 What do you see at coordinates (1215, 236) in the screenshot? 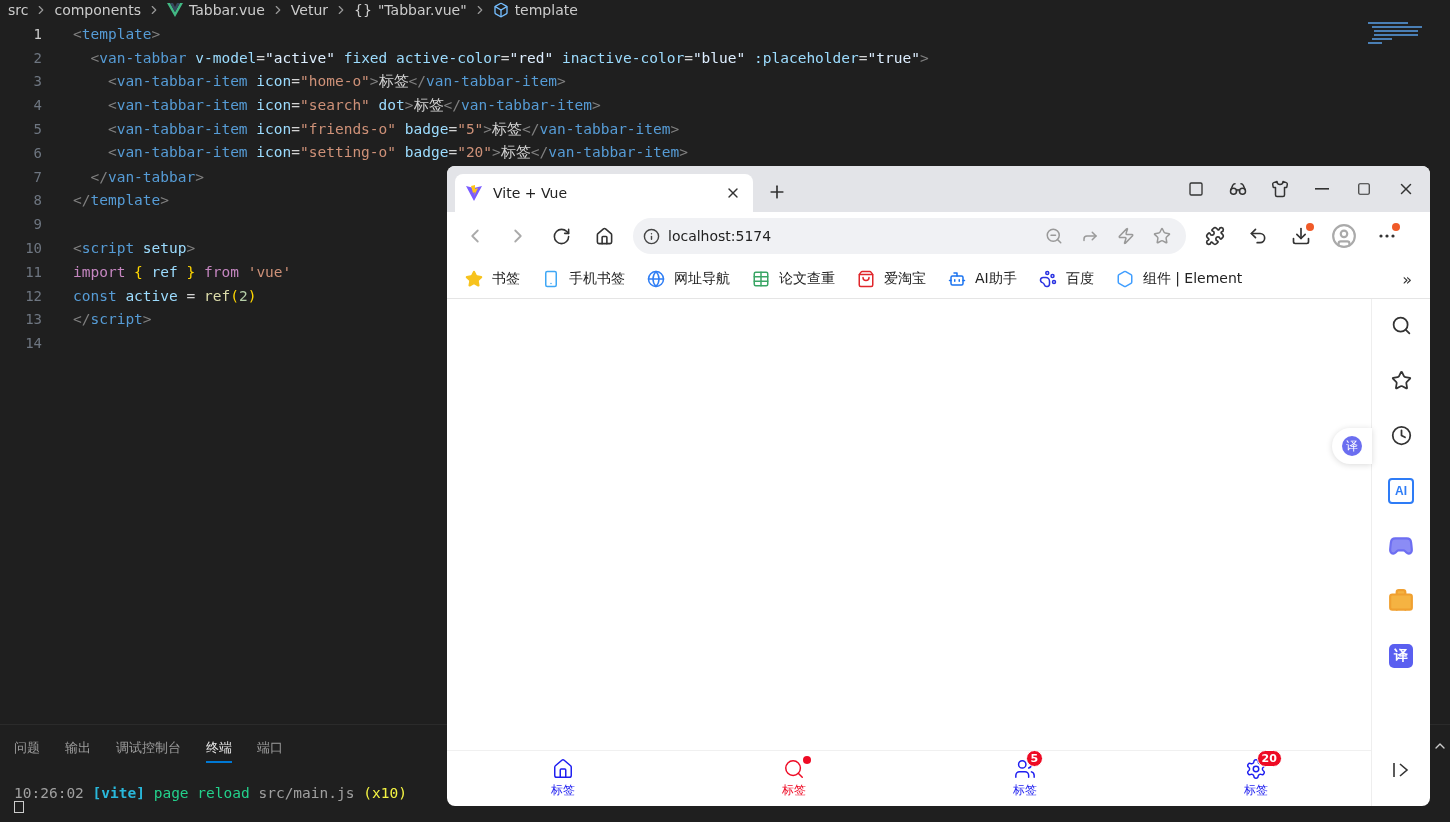
I see `puzzle-icon` at bounding box center [1215, 236].